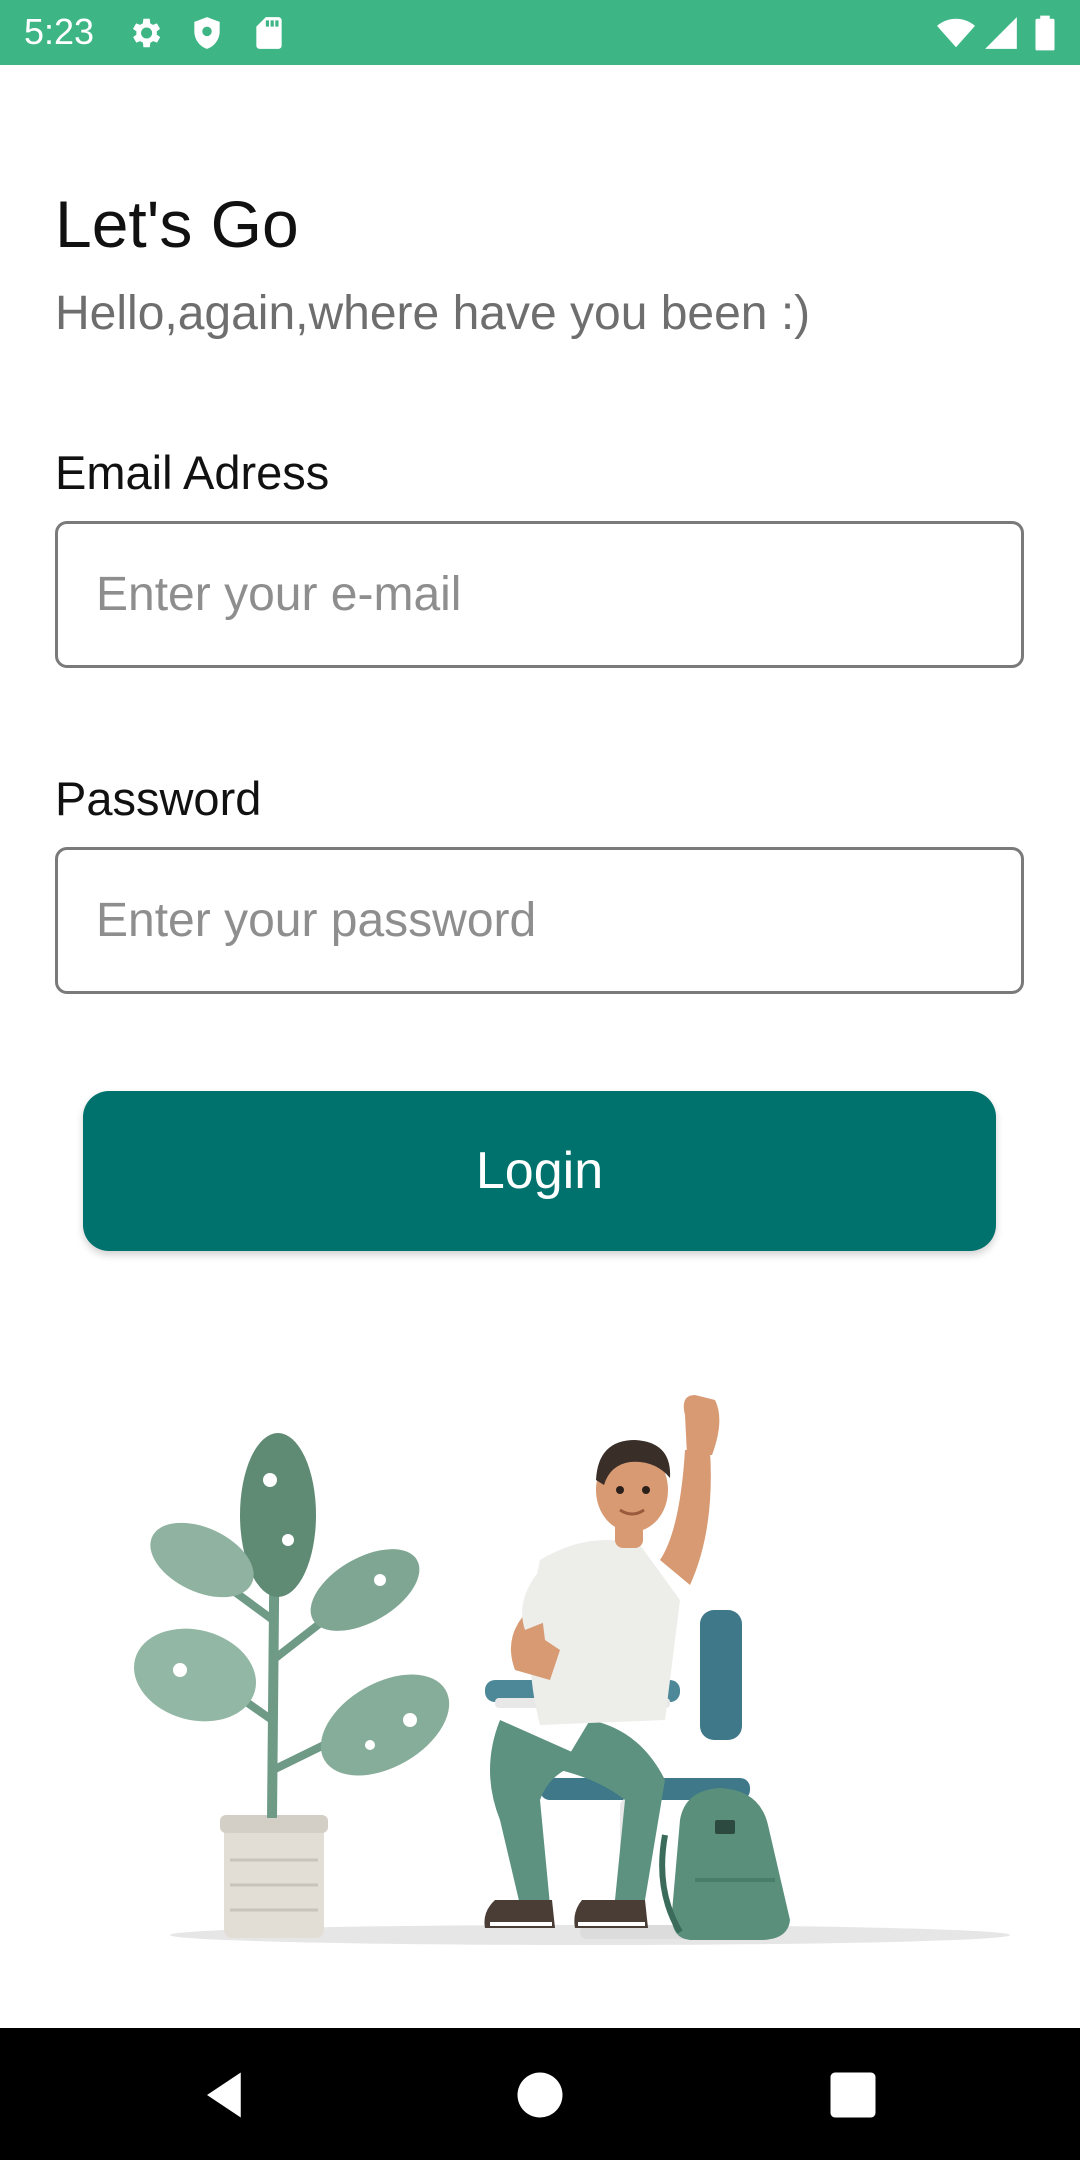 Image resolution: width=1080 pixels, height=2160 pixels. I want to click on plant-illustration, so click(291, 1685).